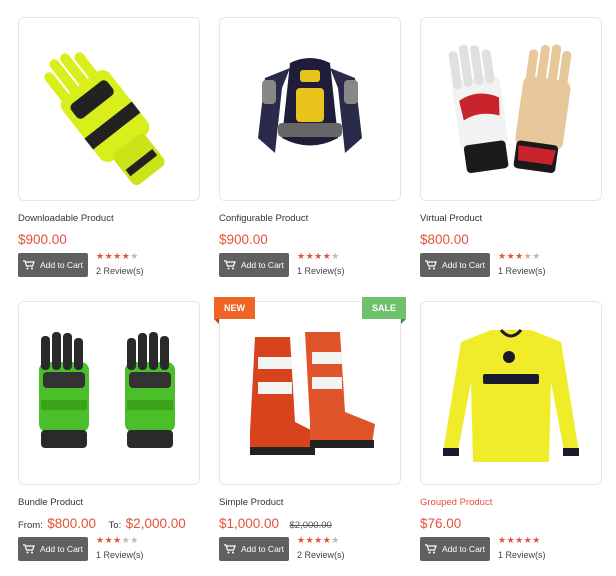 The height and width of the screenshot is (576, 616). I want to click on product-image-configurable, so click(310, 109).